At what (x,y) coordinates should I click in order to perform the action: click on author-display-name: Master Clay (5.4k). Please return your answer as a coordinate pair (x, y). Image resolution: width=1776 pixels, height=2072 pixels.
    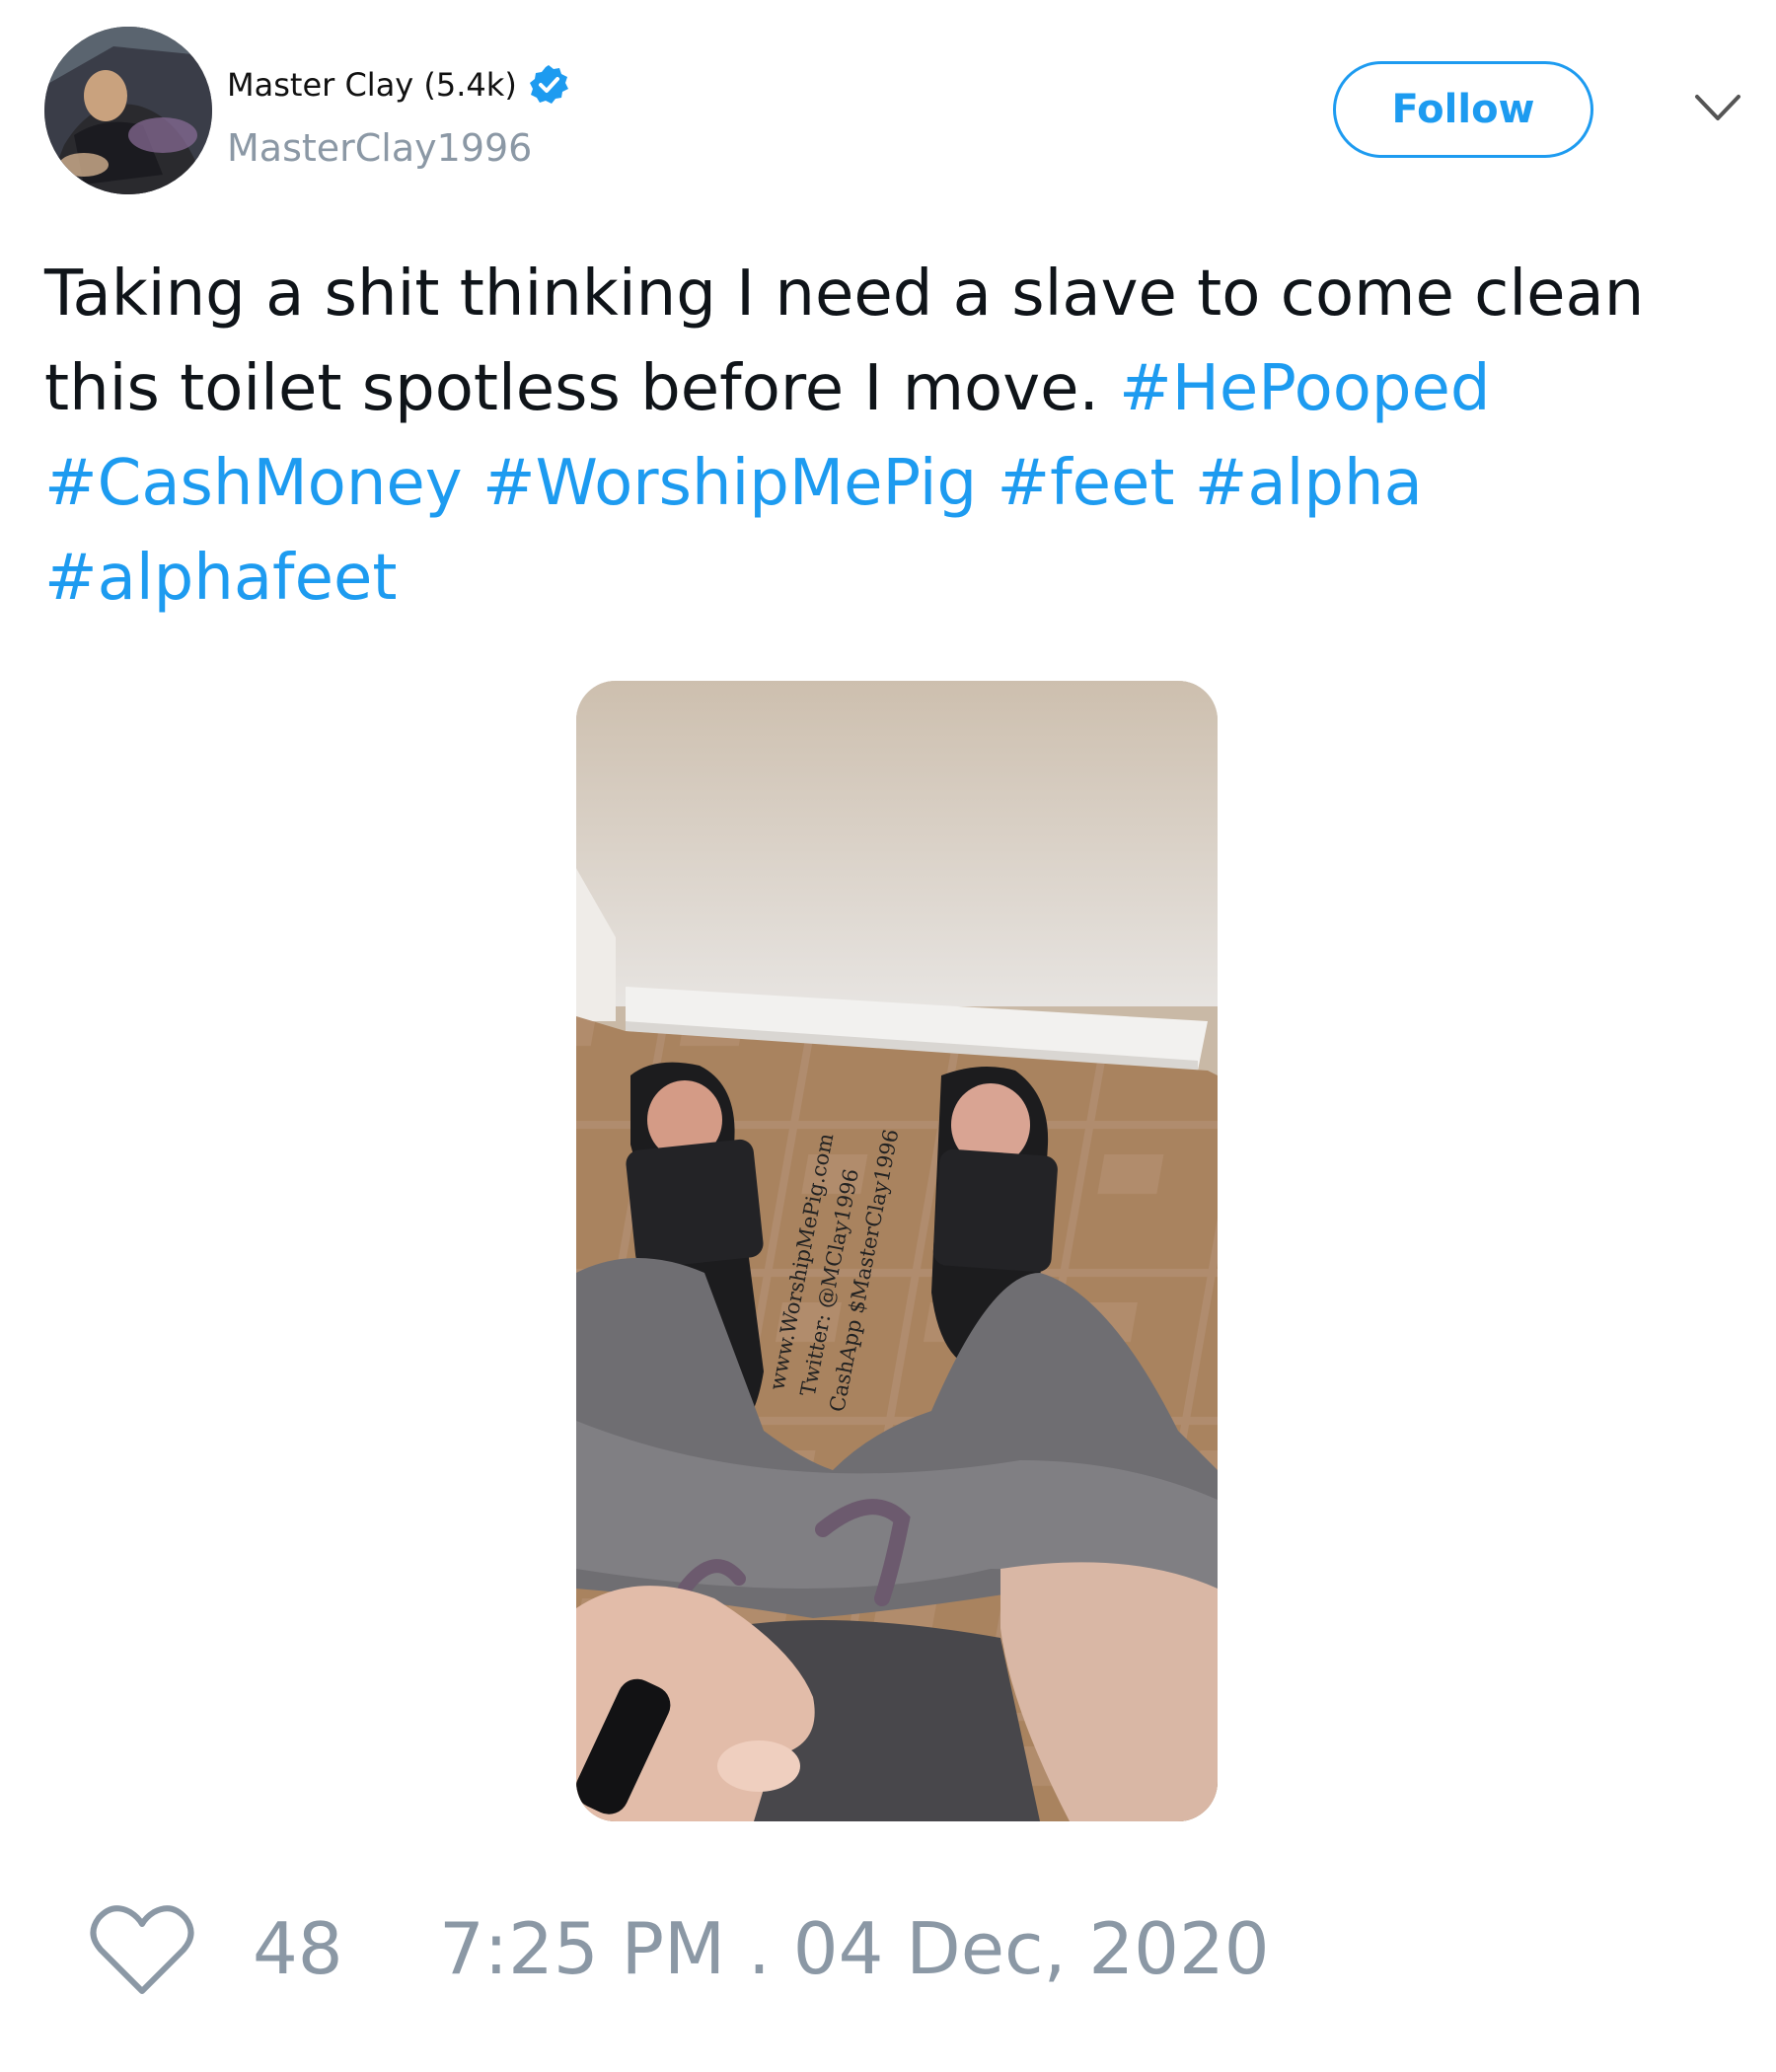
    Looking at the image, I should click on (372, 85).